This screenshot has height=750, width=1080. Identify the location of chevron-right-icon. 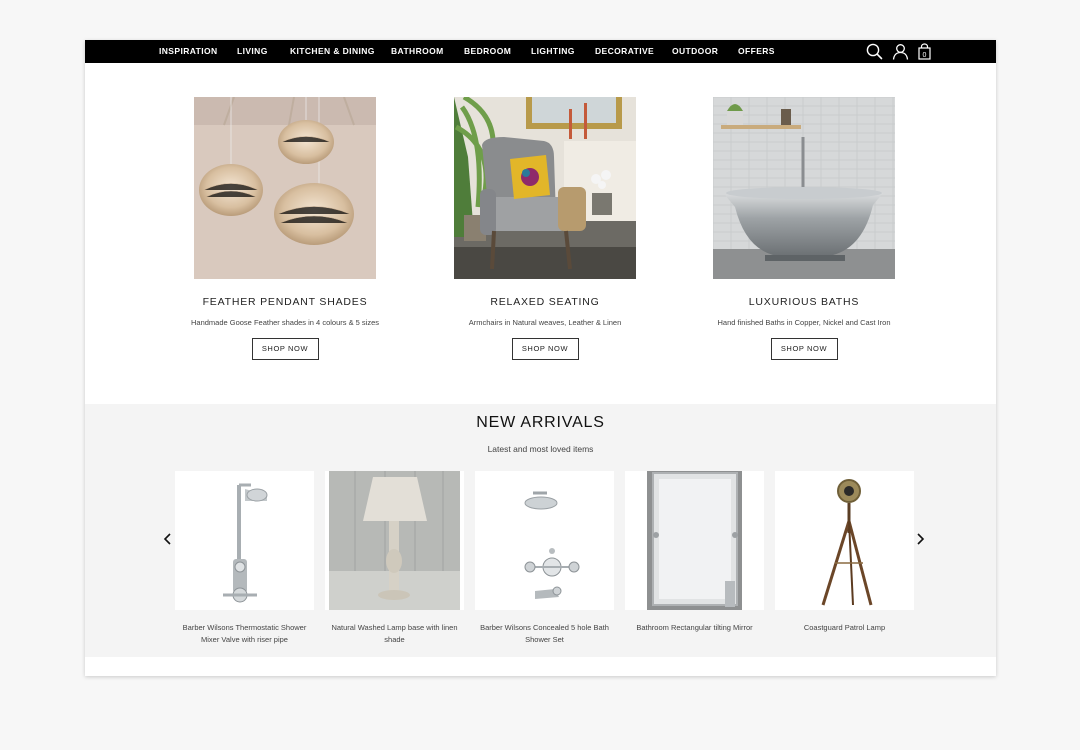
(921, 539).